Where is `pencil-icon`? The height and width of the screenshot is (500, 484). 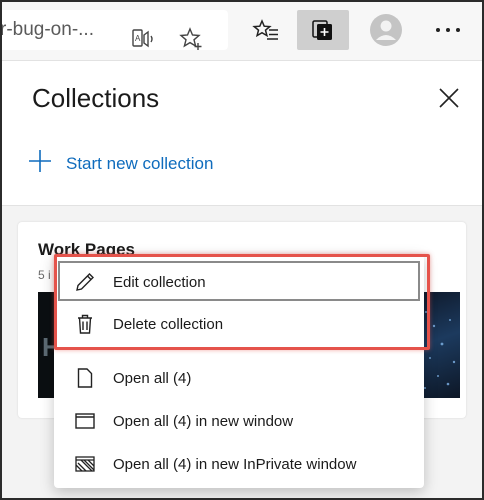 pencil-icon is located at coordinates (85, 282).